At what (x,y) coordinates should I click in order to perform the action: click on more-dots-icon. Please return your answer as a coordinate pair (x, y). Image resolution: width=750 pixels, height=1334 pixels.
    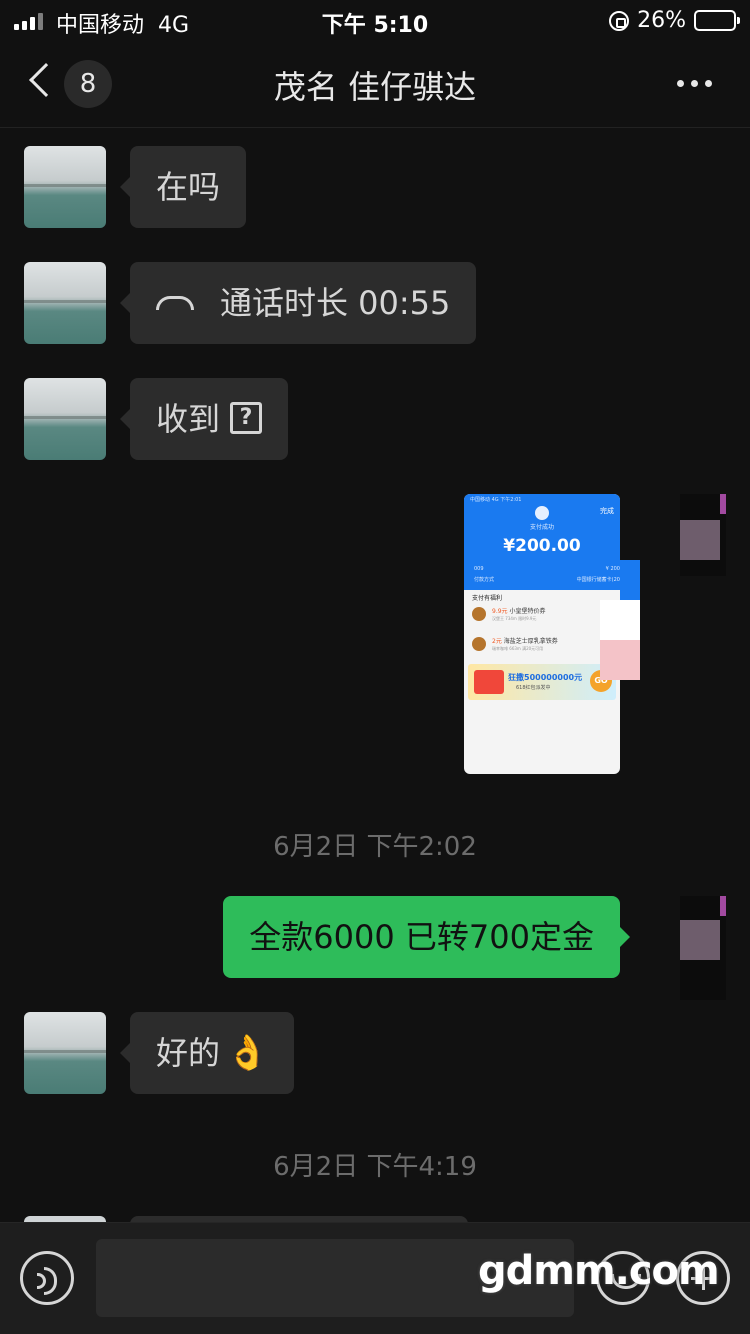
    Looking at the image, I should click on (694, 83).